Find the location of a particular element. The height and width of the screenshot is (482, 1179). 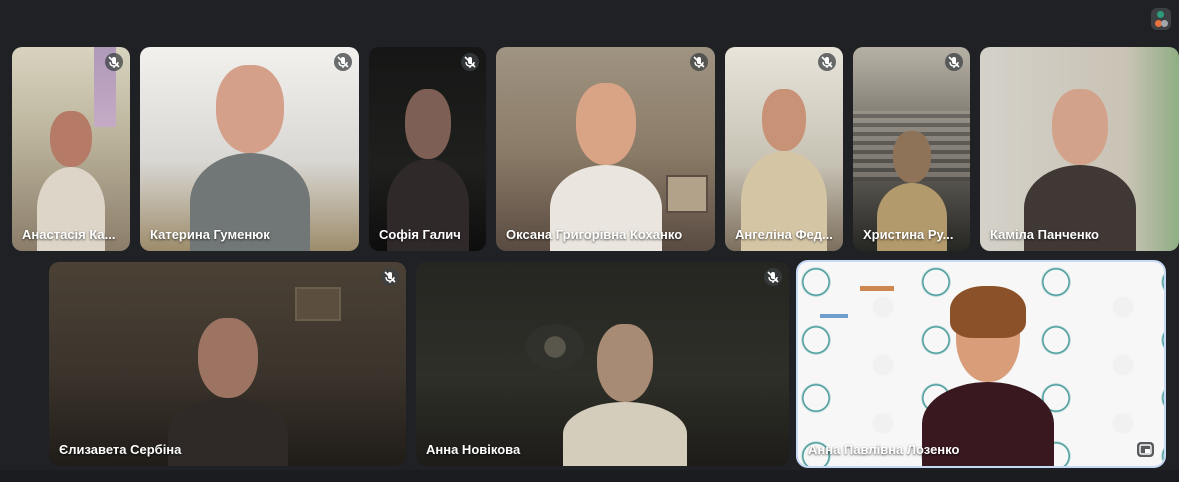

activity-indicator-icon is located at coordinates (1161, 19).